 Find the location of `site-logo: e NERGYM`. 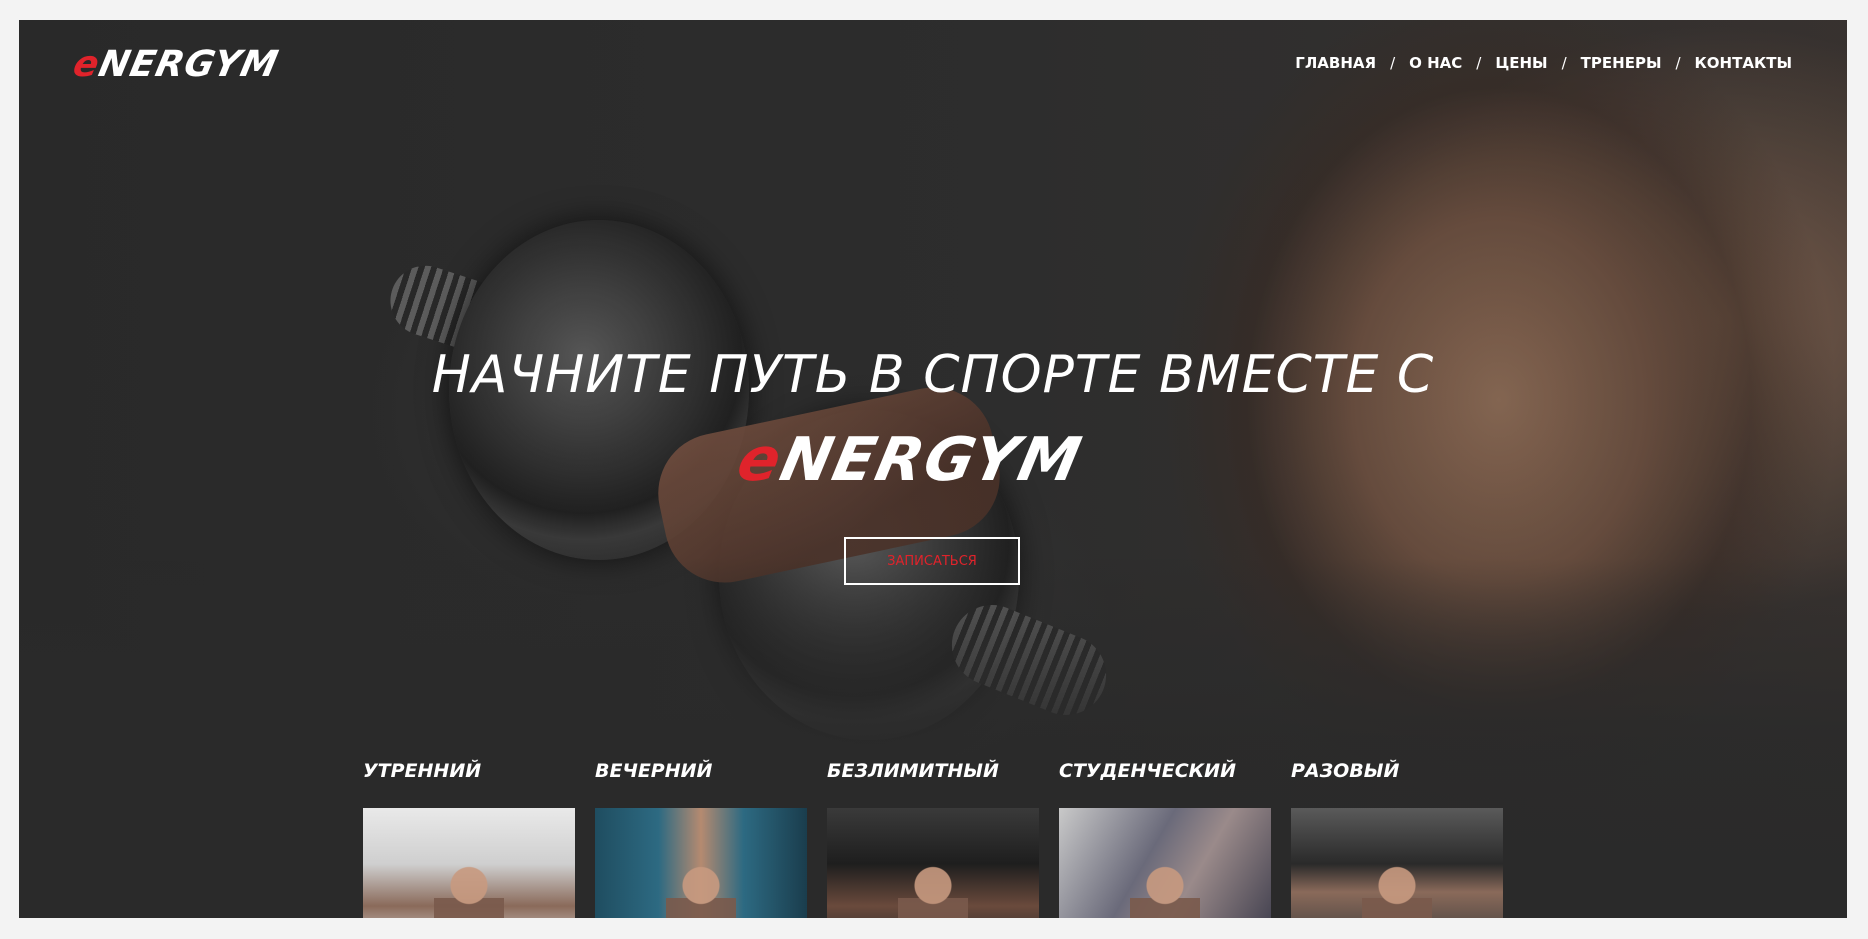

site-logo: e NERGYM is located at coordinates (176, 64).